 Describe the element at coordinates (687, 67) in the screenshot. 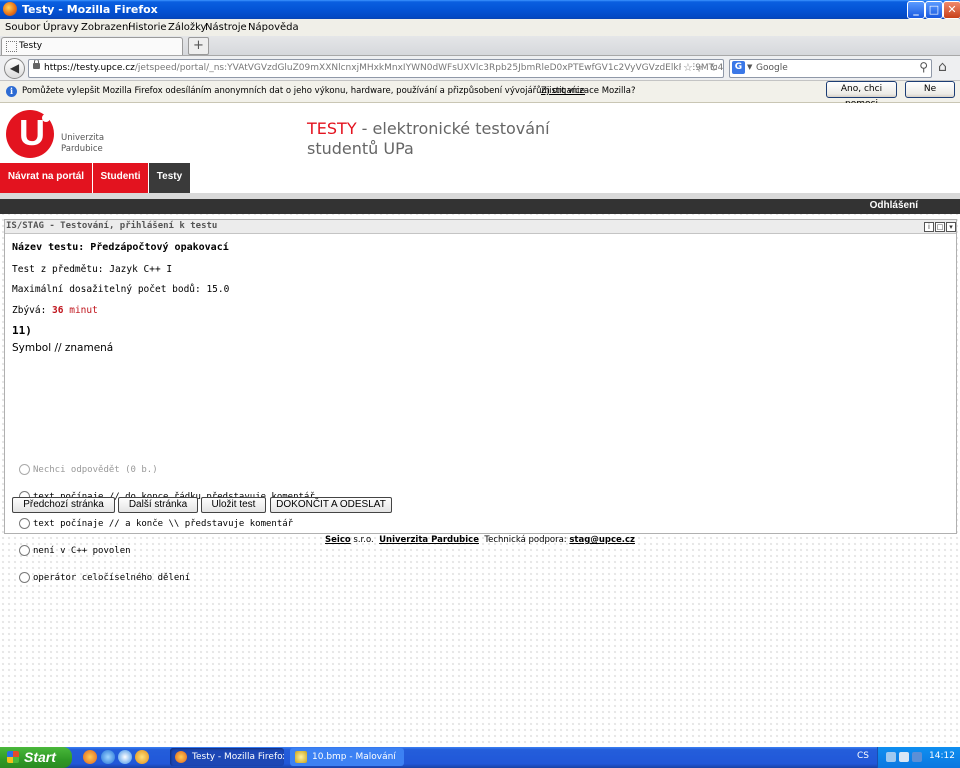

I see `star-icon: ☆` at that location.